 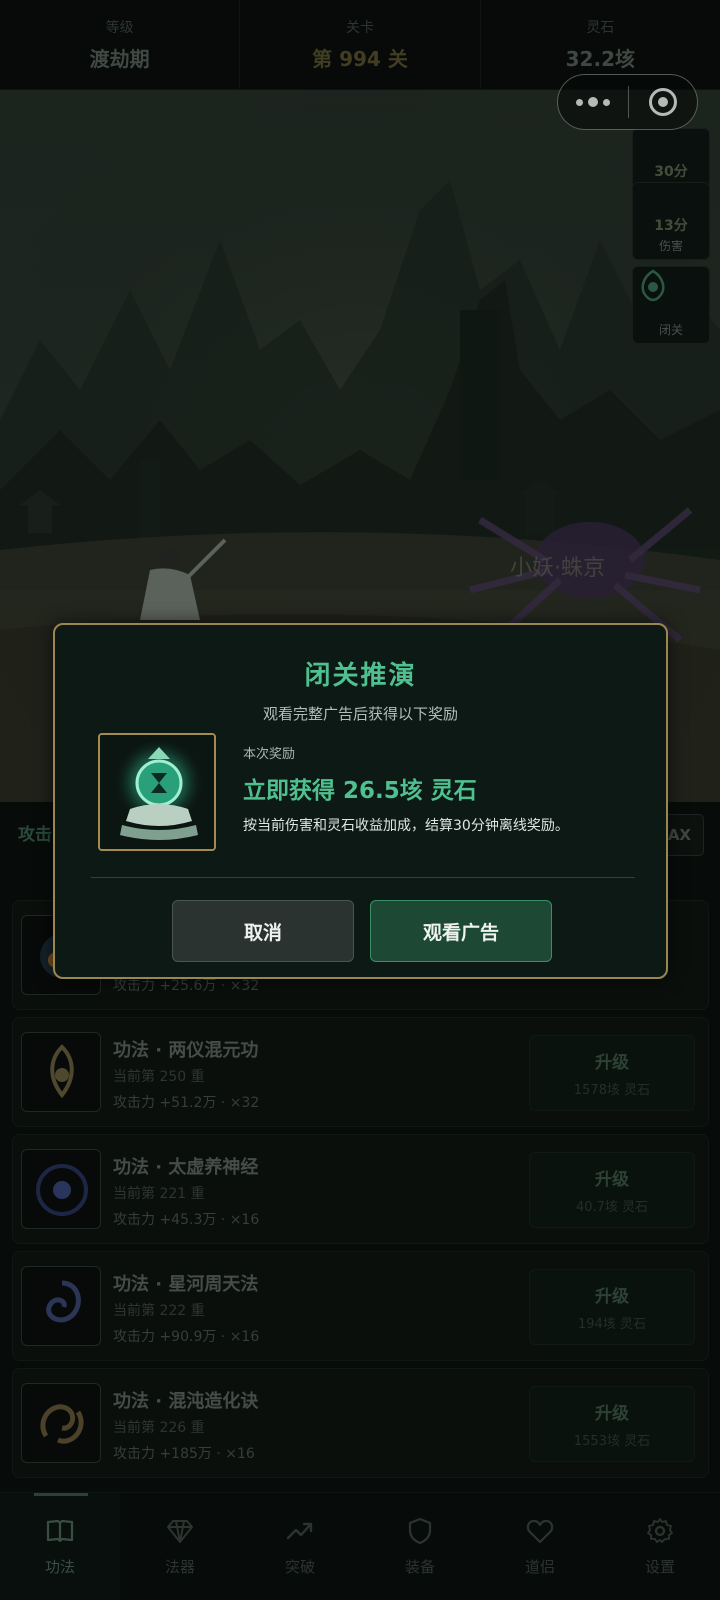 I want to click on dialog-title: 闭关推演, so click(x=360, y=676).